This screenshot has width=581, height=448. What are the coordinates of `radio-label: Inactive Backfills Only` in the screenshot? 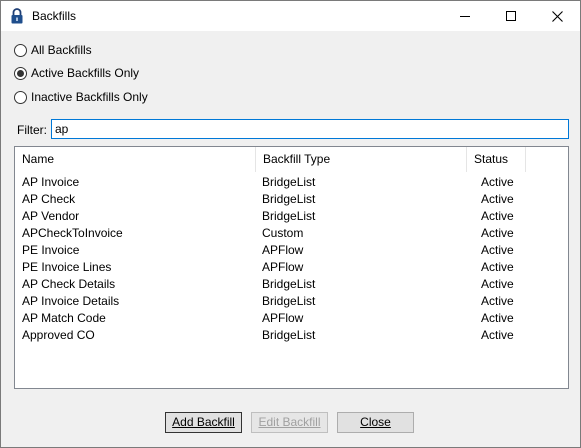 It's located at (89, 97).